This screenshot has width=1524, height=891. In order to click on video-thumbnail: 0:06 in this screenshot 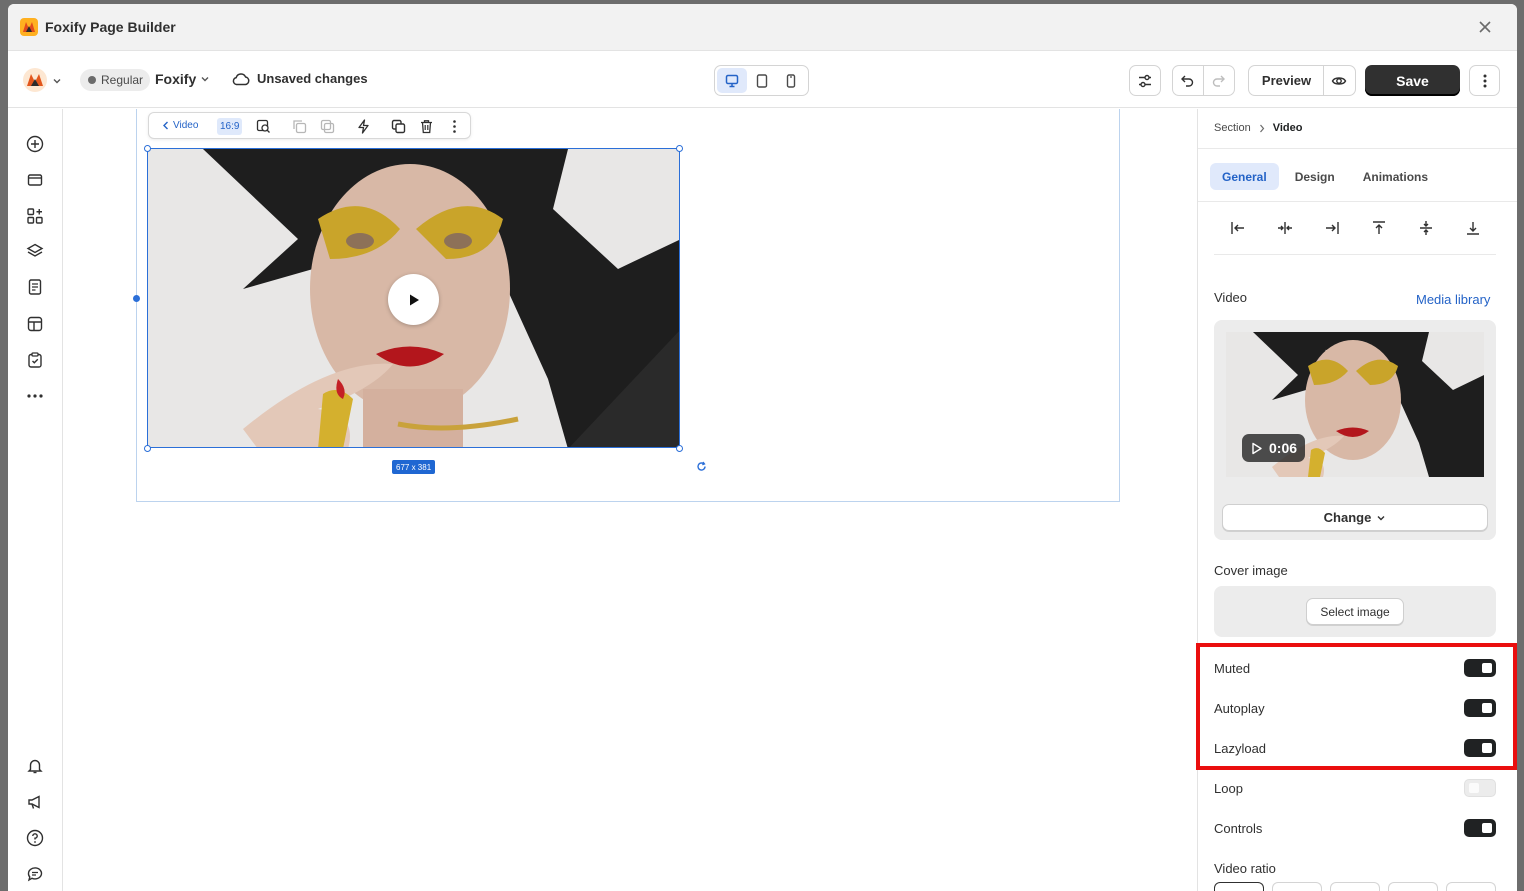, I will do `click(1355, 404)`.